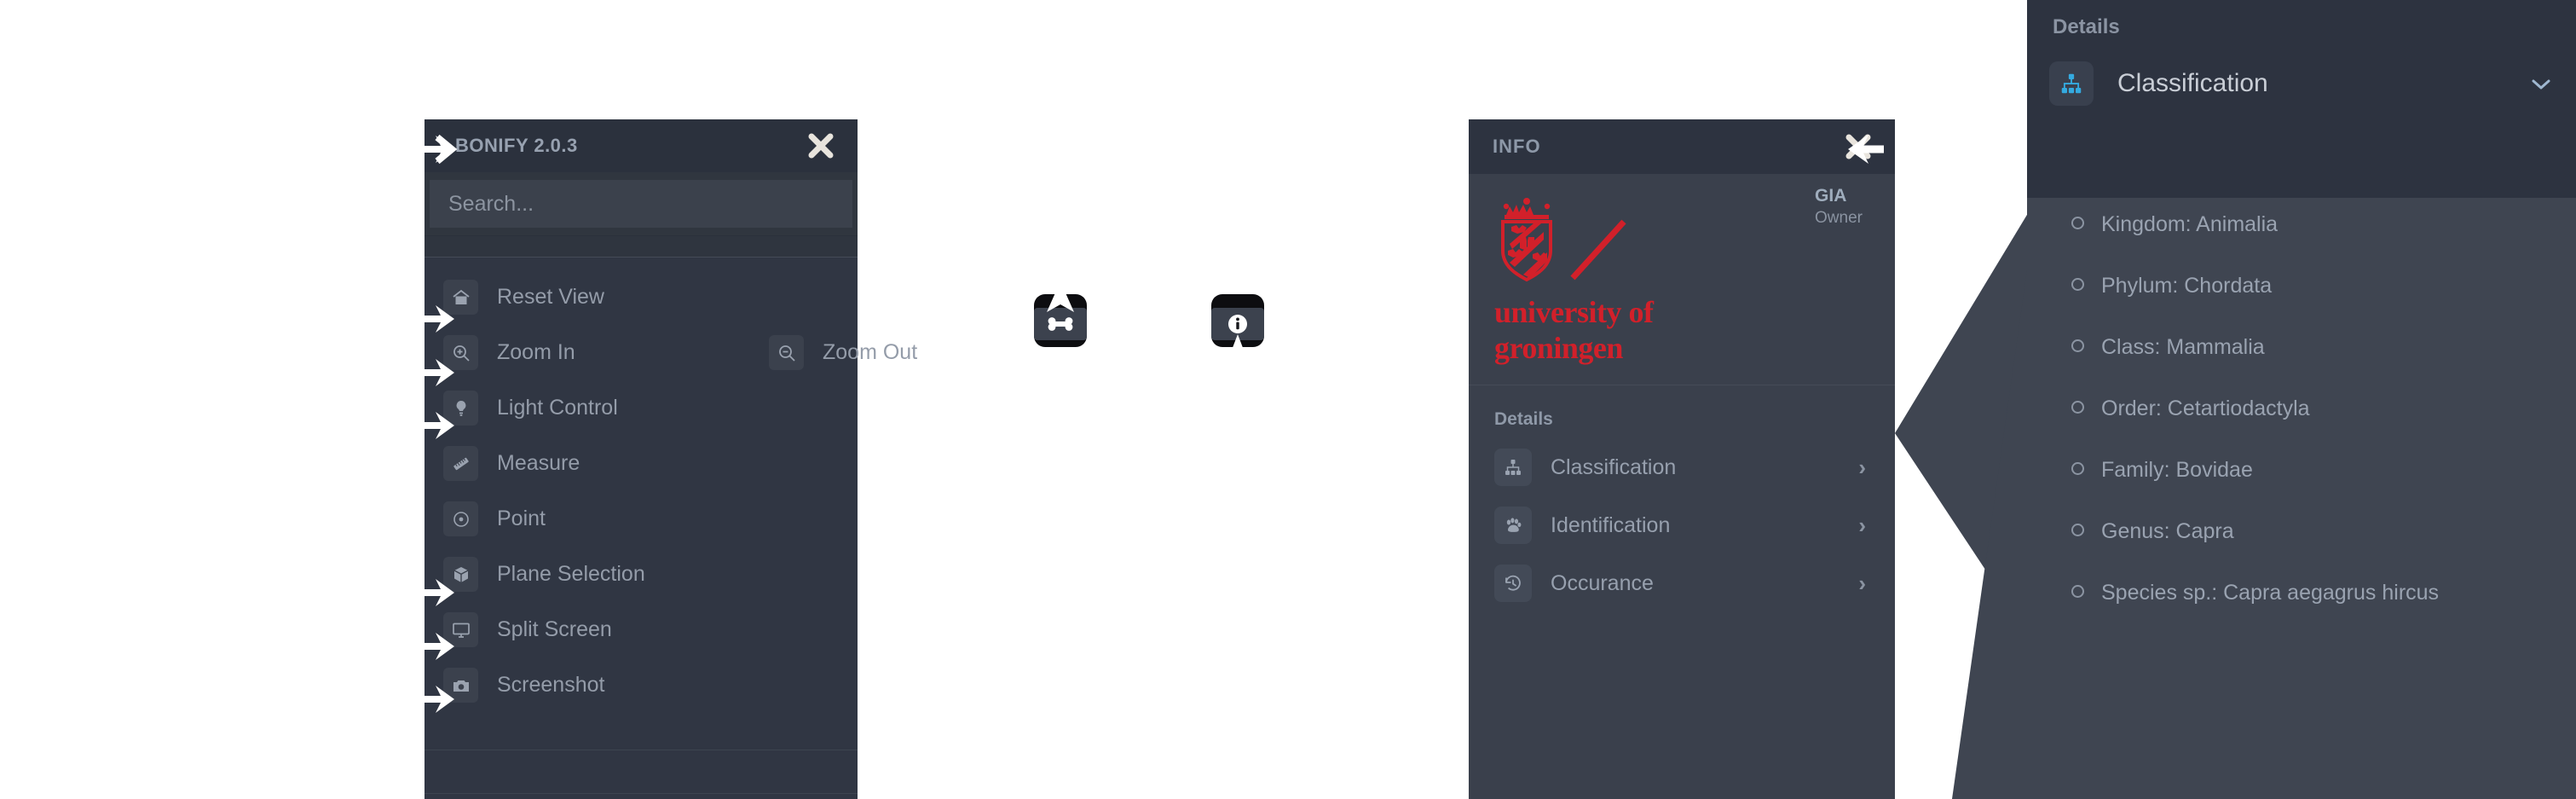 This screenshot has height=799, width=2576. What do you see at coordinates (536, 352) in the screenshot?
I see `tool-label: Zoom In` at bounding box center [536, 352].